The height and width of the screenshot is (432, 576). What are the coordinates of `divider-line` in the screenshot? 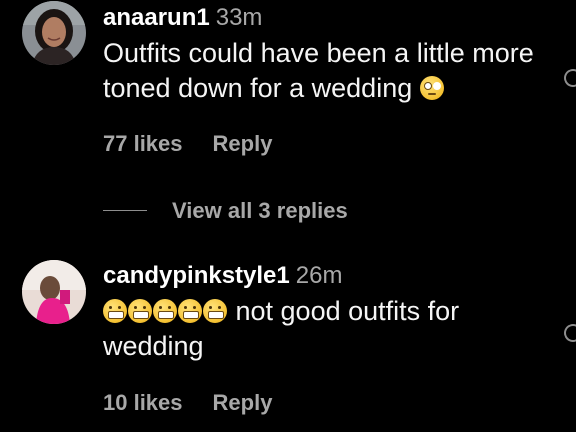 It's located at (125, 210).